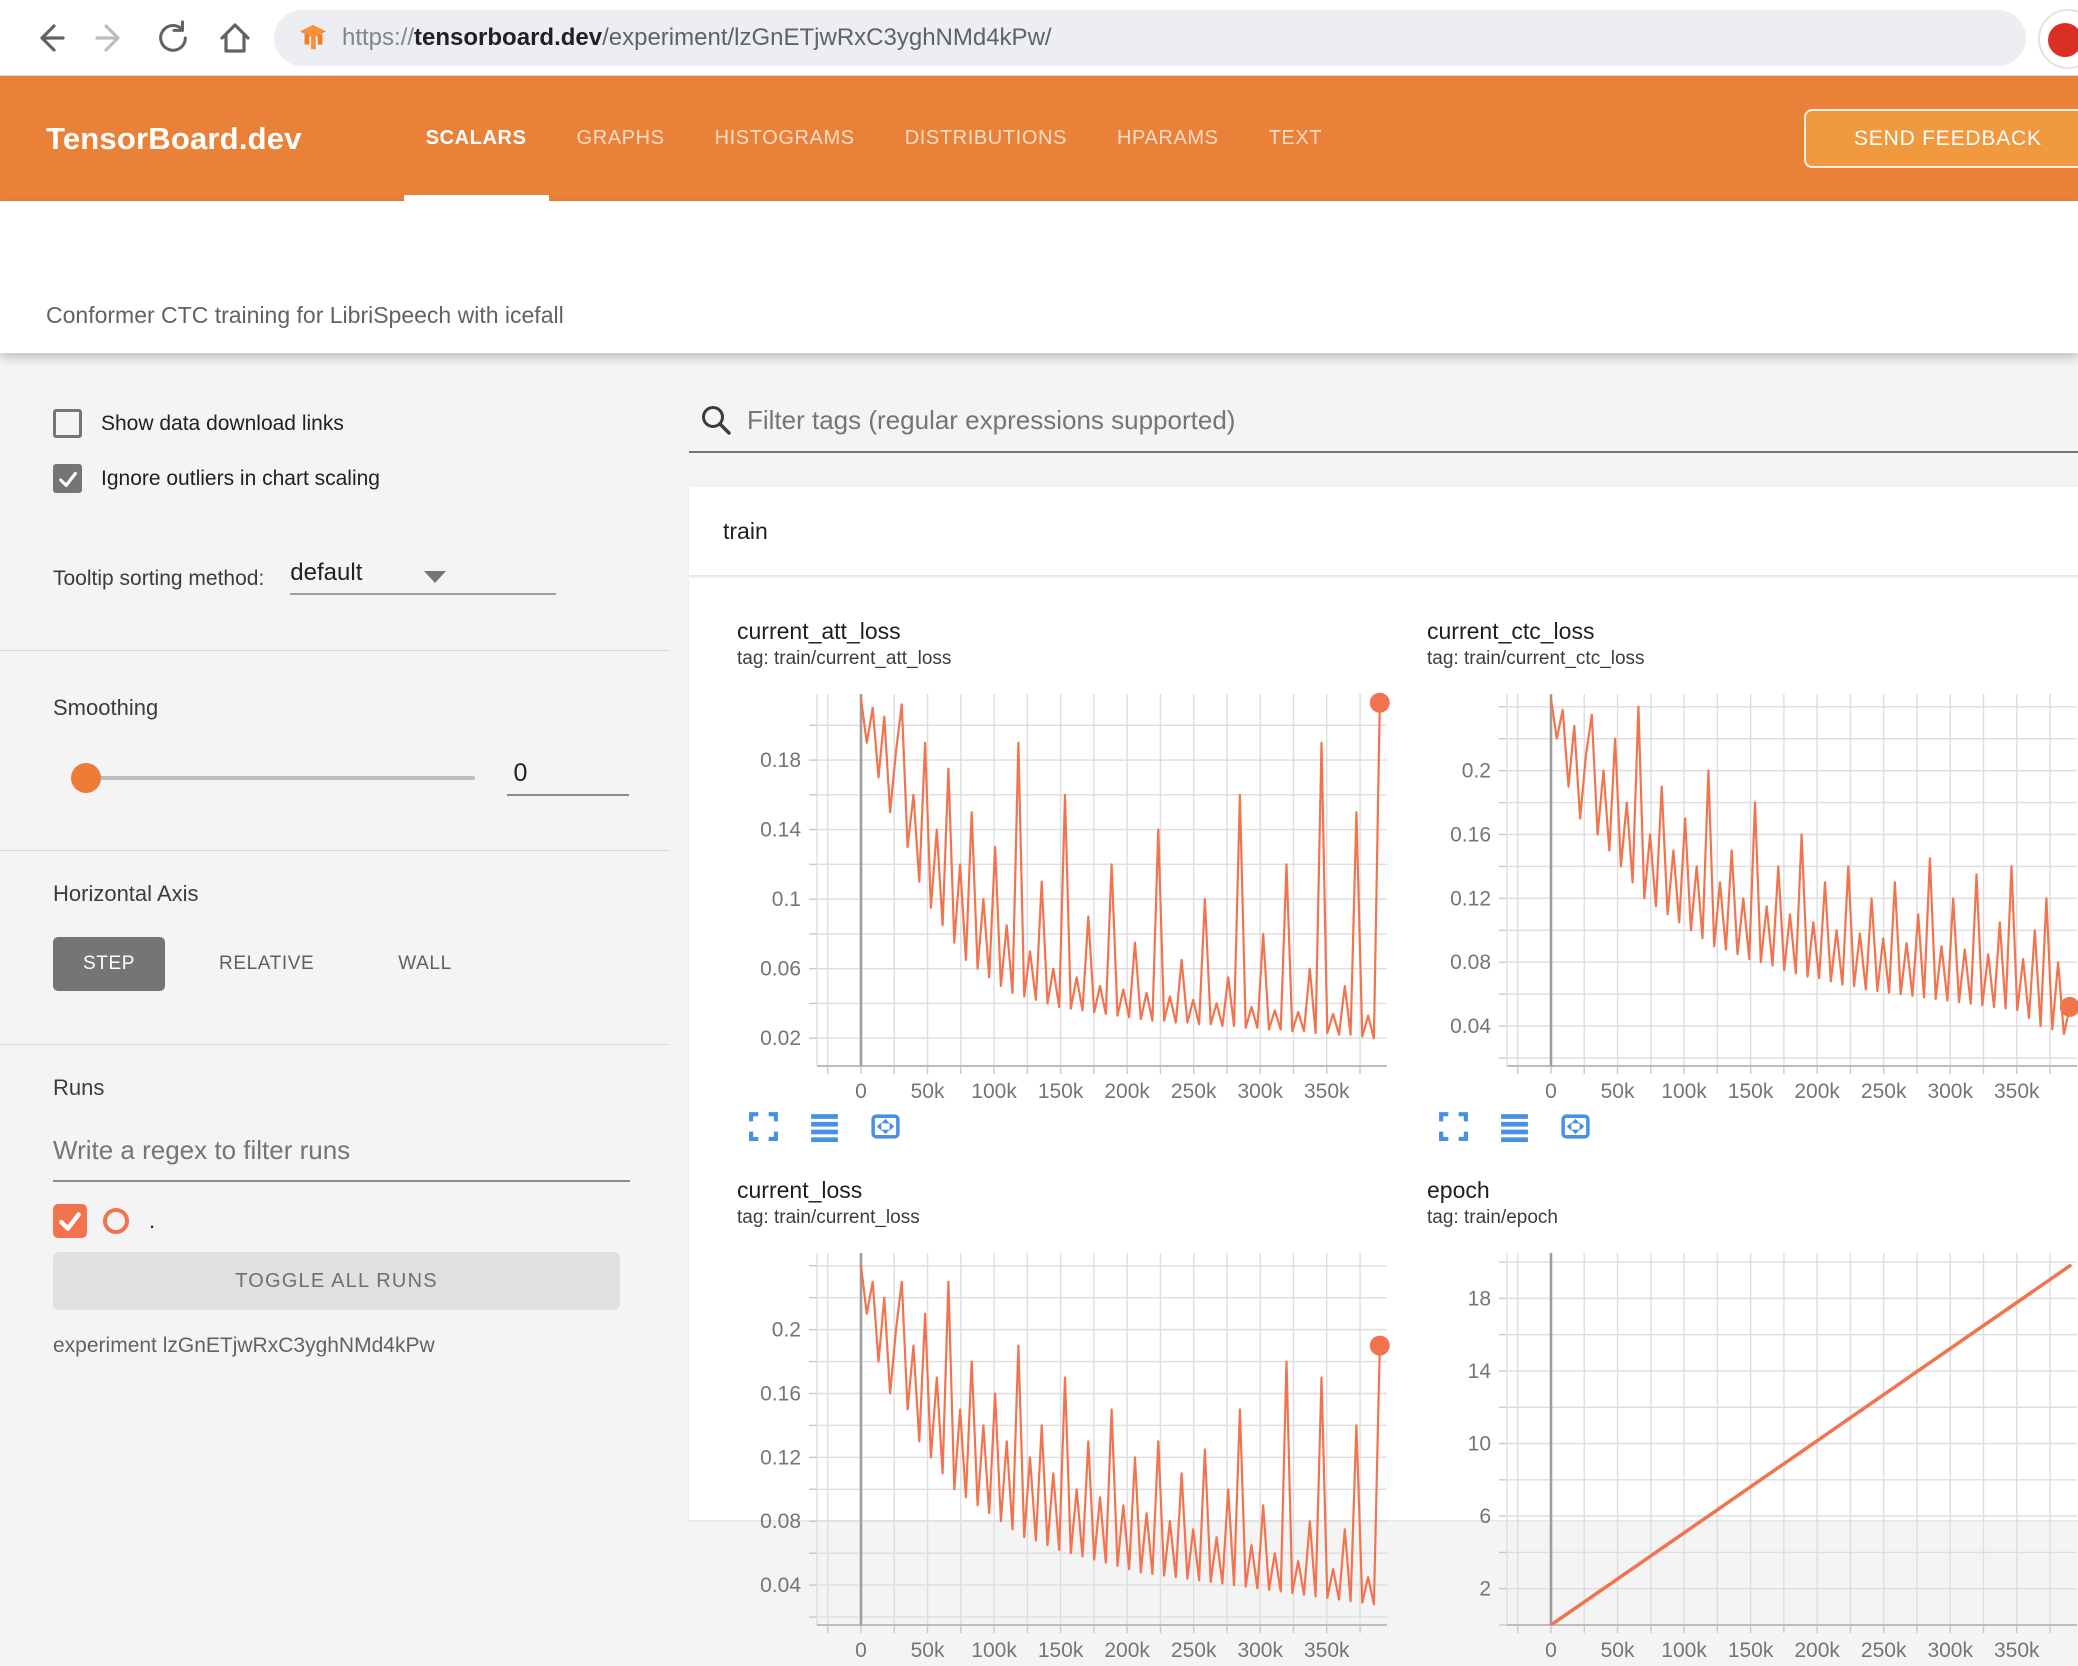  Describe the element at coordinates (116, 1221) in the screenshot. I see `run-color-swatch` at that location.